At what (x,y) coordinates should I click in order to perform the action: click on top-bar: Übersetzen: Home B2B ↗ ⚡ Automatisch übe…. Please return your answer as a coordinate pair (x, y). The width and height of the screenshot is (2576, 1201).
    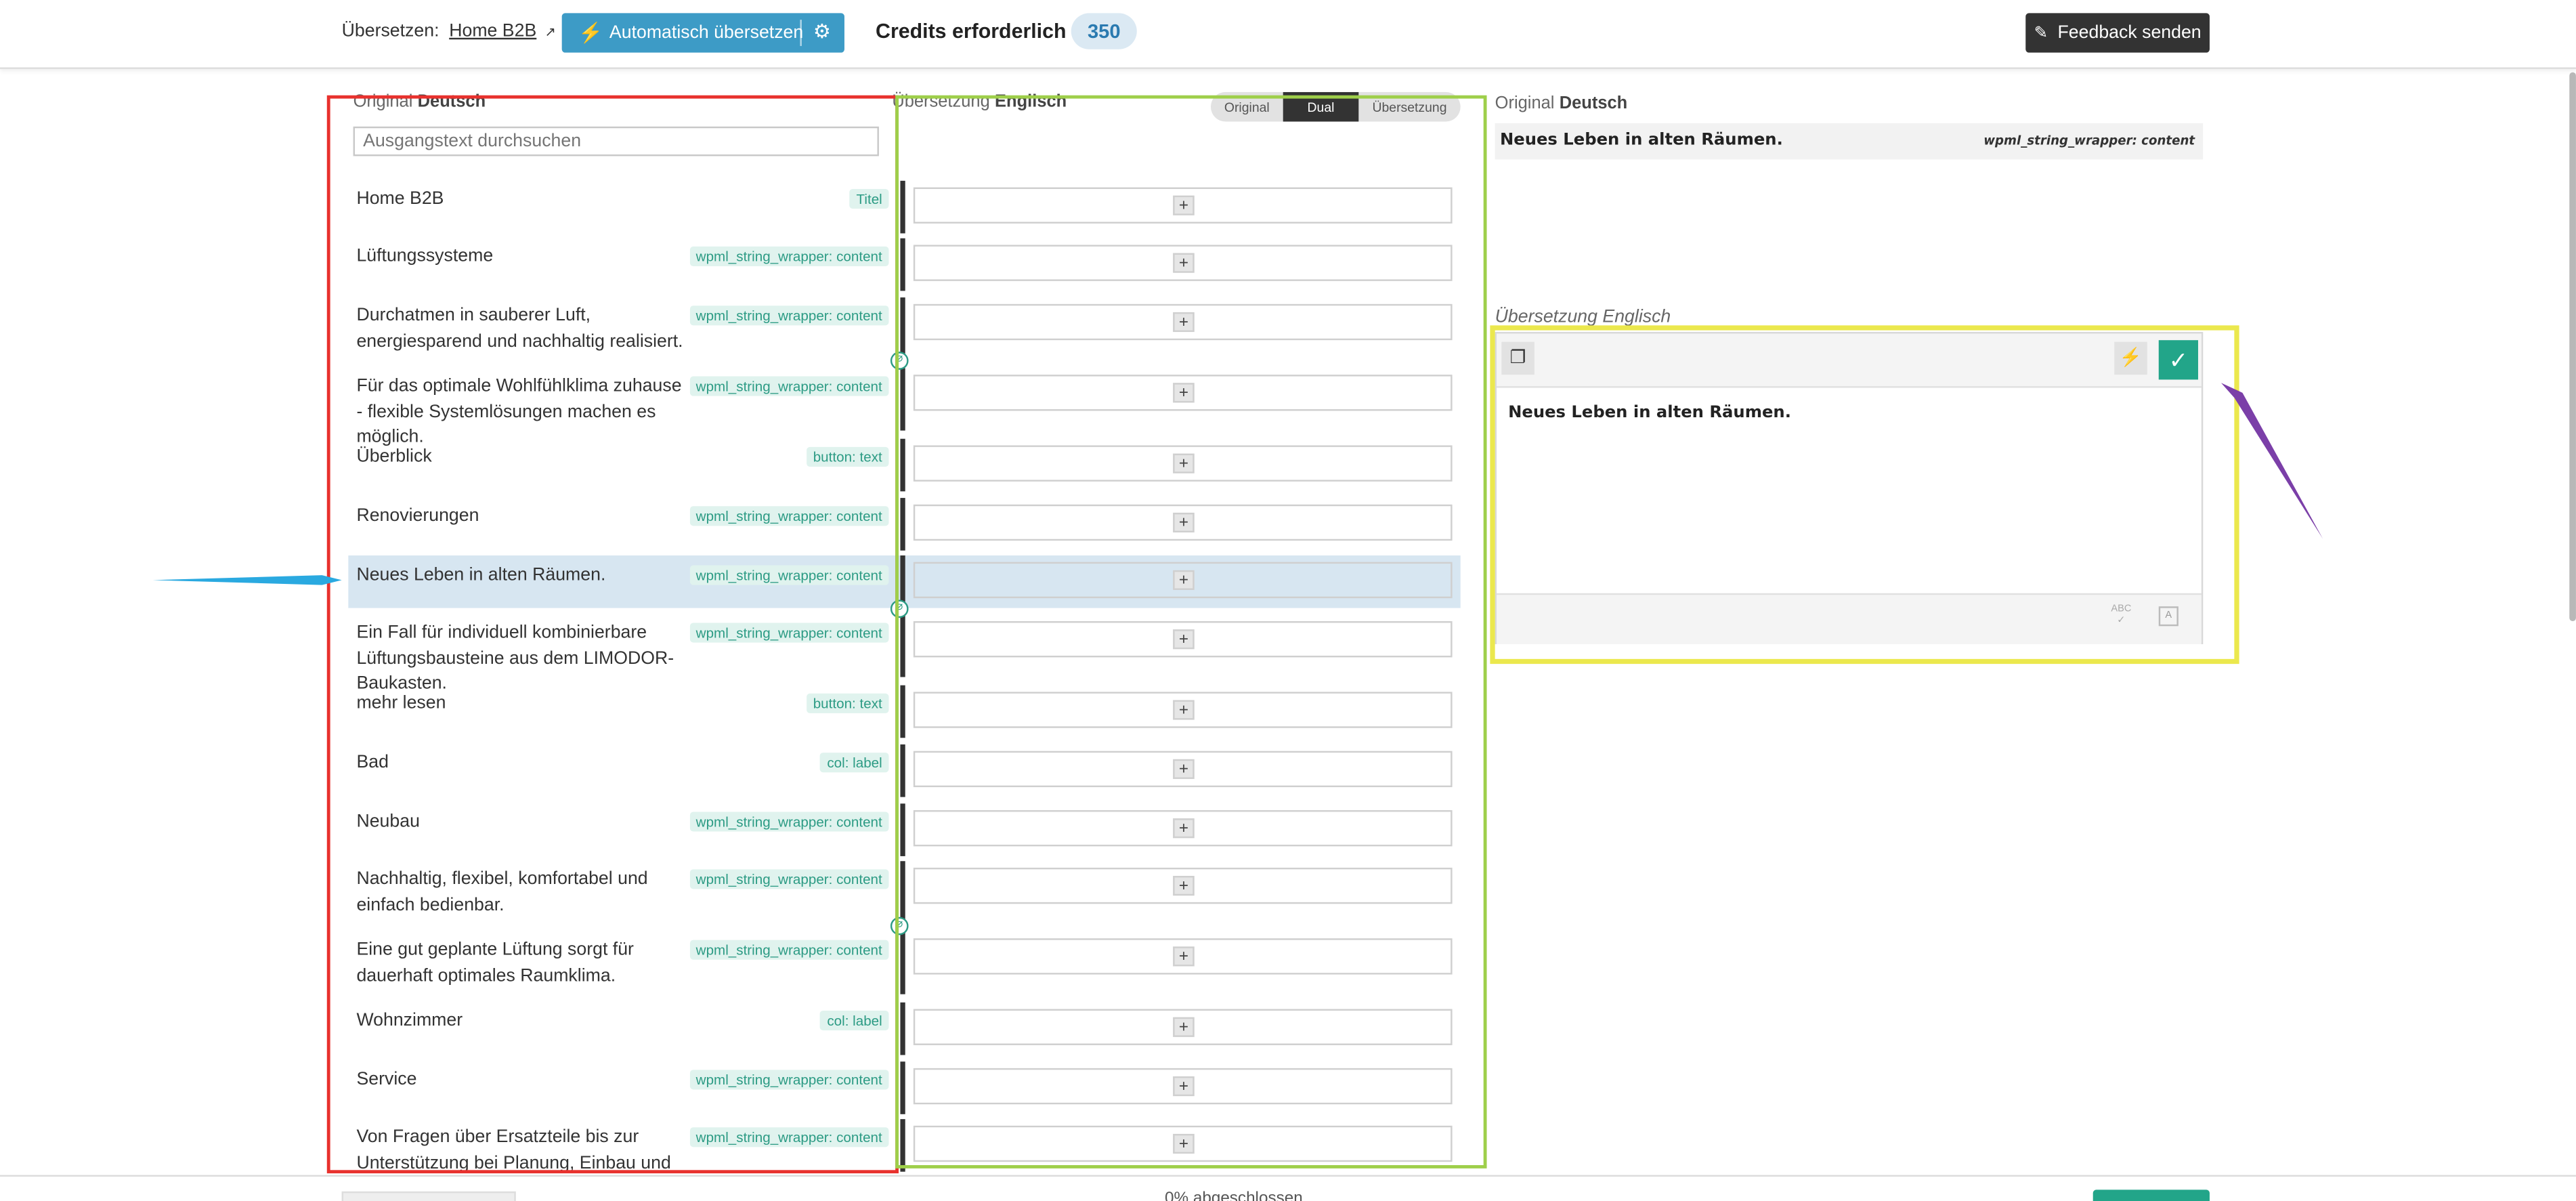
    Looking at the image, I should click on (1288, 34).